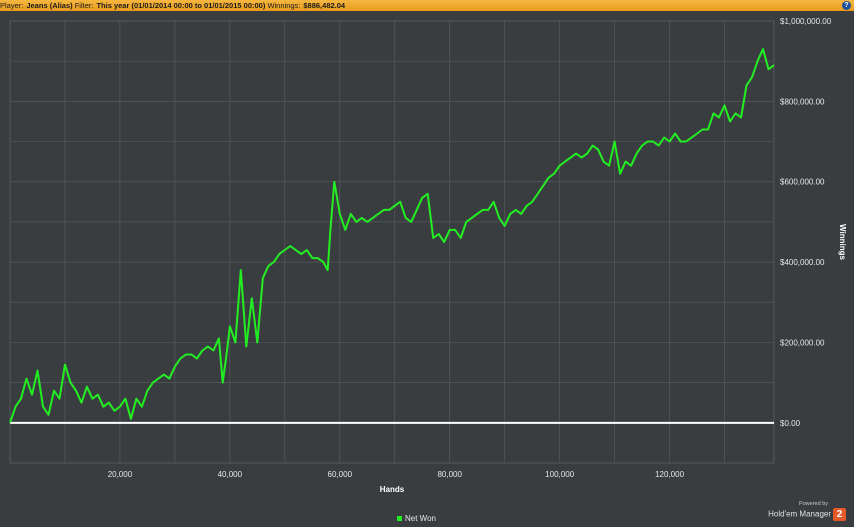 The width and height of the screenshot is (854, 527). Describe the element at coordinates (813, 504) in the screenshot. I see `powered-by-text: Powered by` at that location.